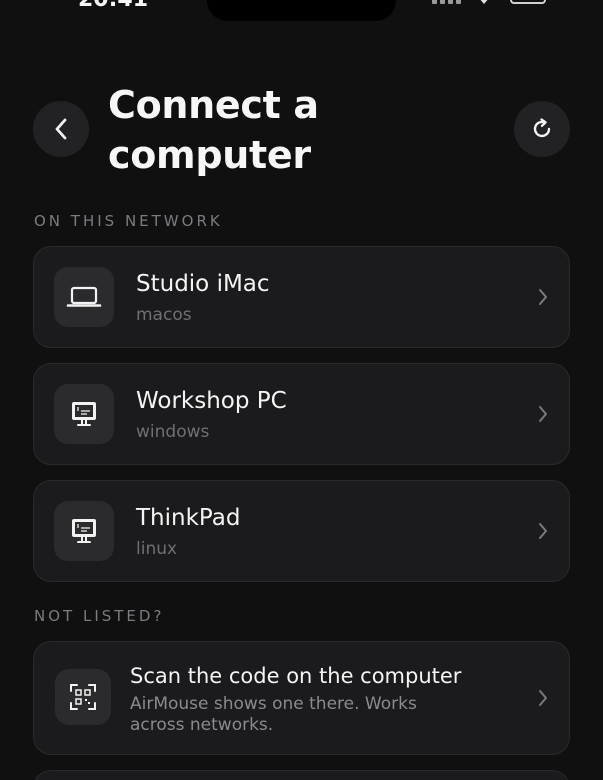 Image resolution: width=603 pixels, height=780 pixels. What do you see at coordinates (211, 401) in the screenshot?
I see `device-name: Workshop PC` at bounding box center [211, 401].